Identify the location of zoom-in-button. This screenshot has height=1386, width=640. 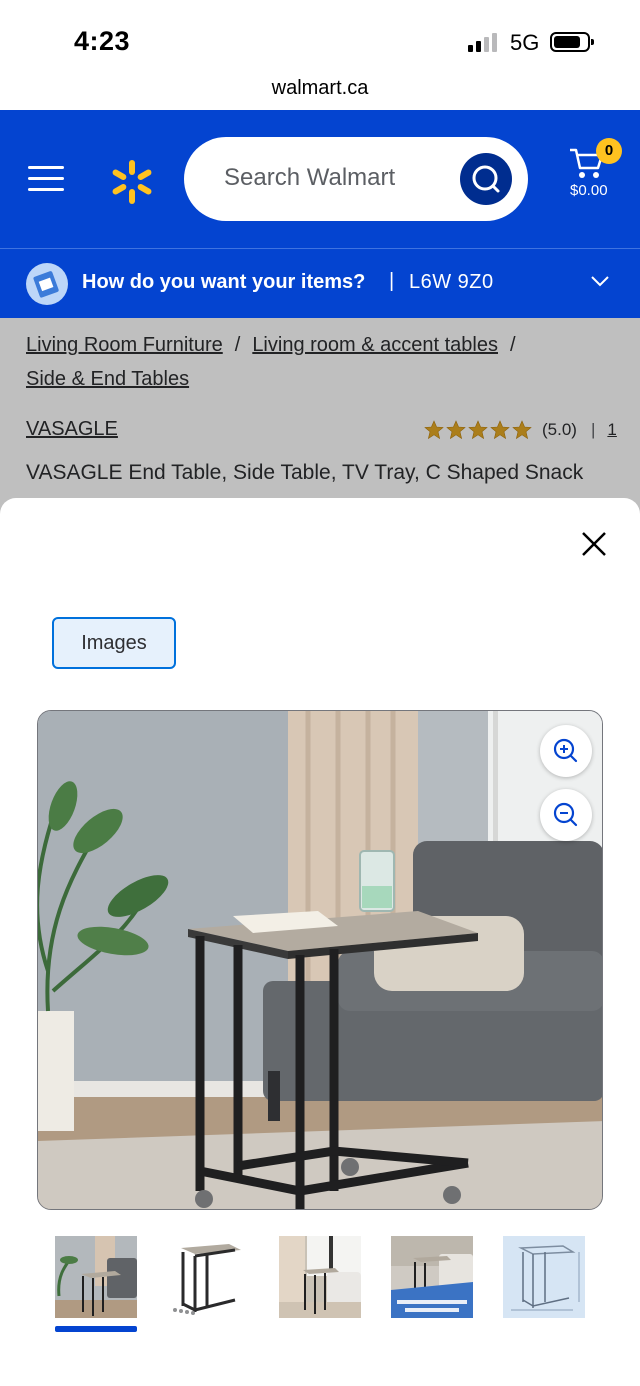
(566, 751).